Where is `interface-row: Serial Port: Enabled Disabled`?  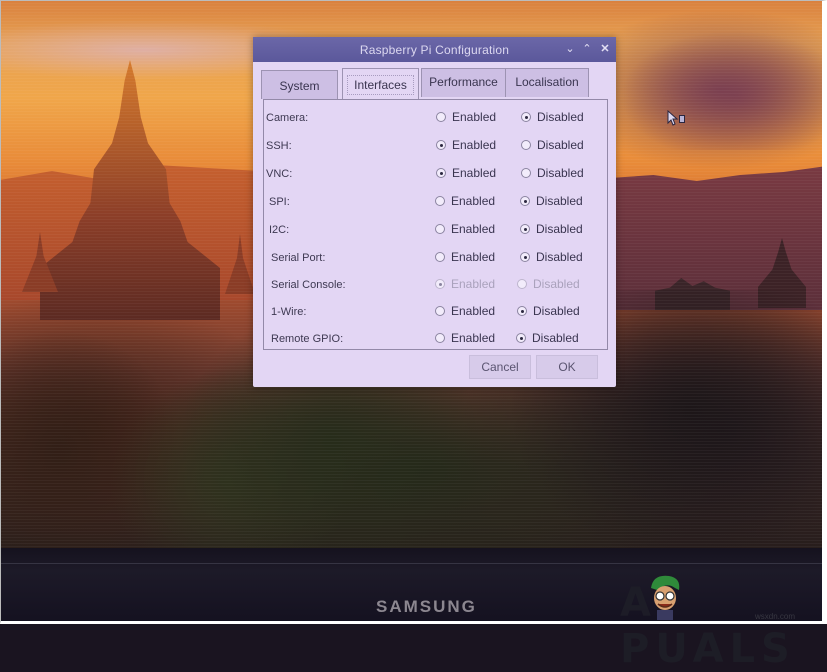
interface-row: Serial Port: Enabled Disabled is located at coordinates (435, 257).